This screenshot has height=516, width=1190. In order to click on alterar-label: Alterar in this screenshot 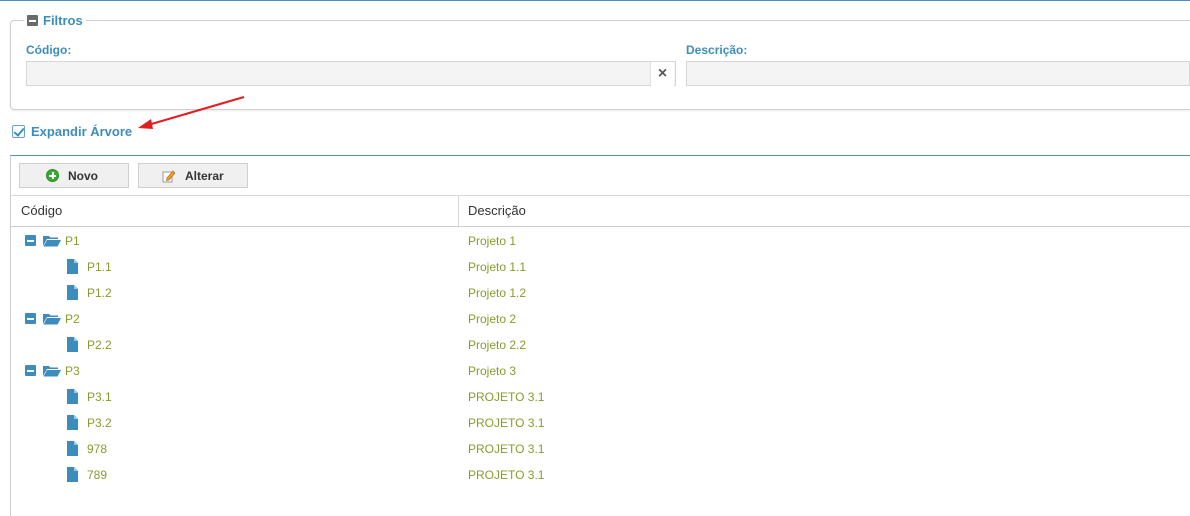, I will do `click(204, 175)`.